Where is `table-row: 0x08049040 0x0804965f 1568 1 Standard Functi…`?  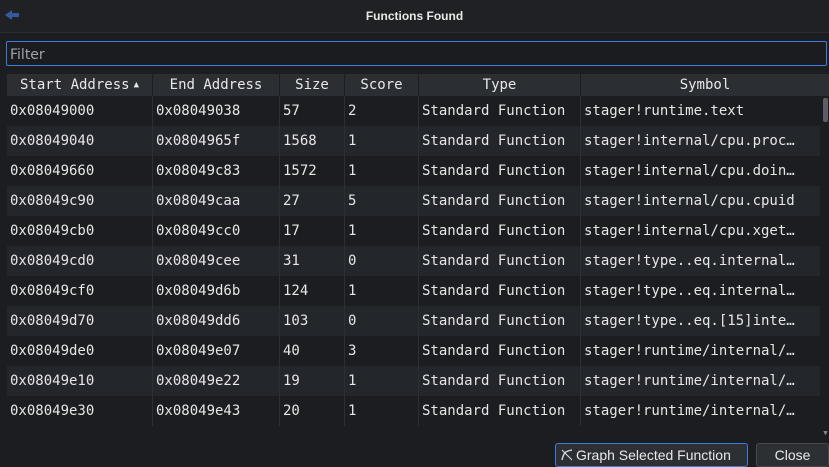
table-row: 0x08049040 0x0804965f 1568 1 Standard Functi… is located at coordinates (413, 141).